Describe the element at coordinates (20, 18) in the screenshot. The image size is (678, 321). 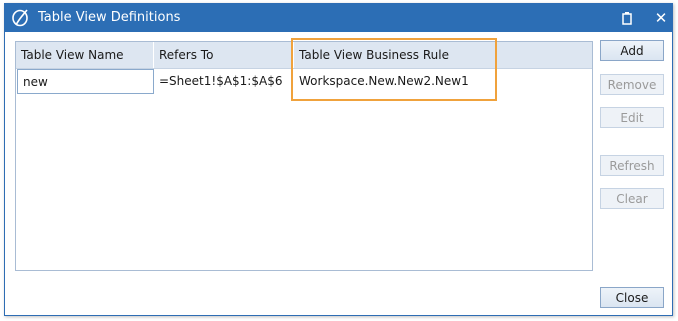
I see `app-logo-icon` at that location.